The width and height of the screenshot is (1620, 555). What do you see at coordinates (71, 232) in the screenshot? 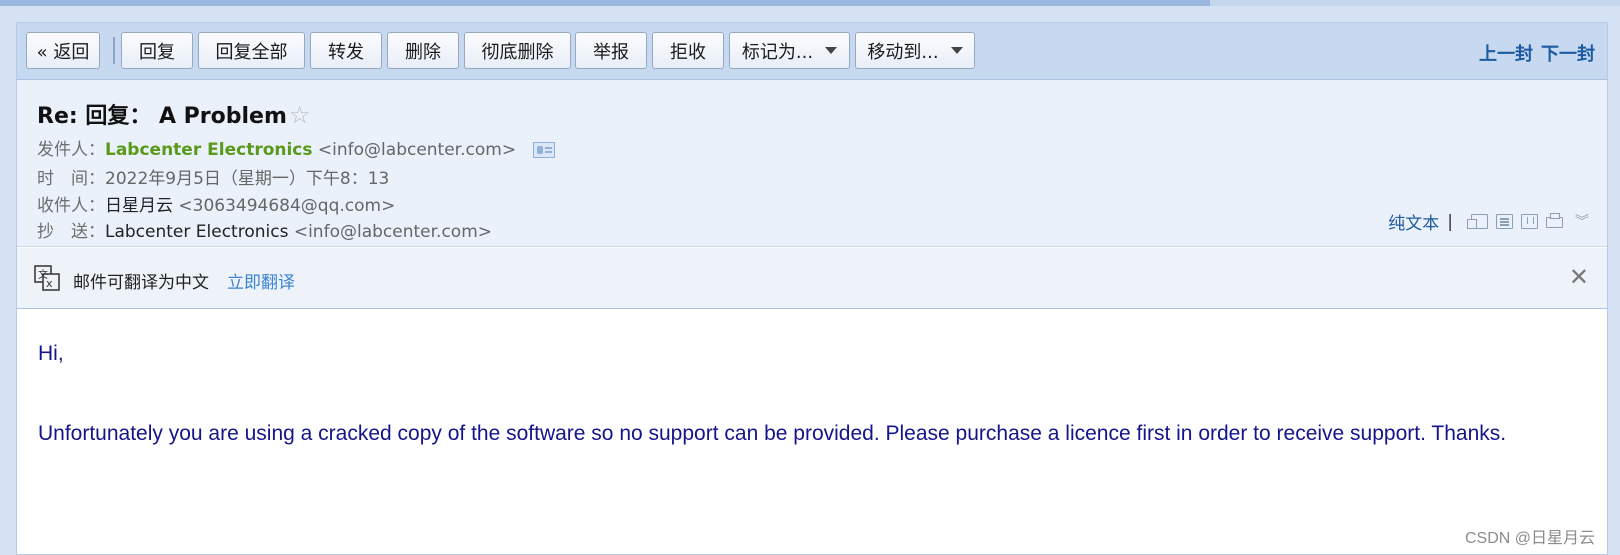
I see `cc-label: 抄 送：` at bounding box center [71, 232].